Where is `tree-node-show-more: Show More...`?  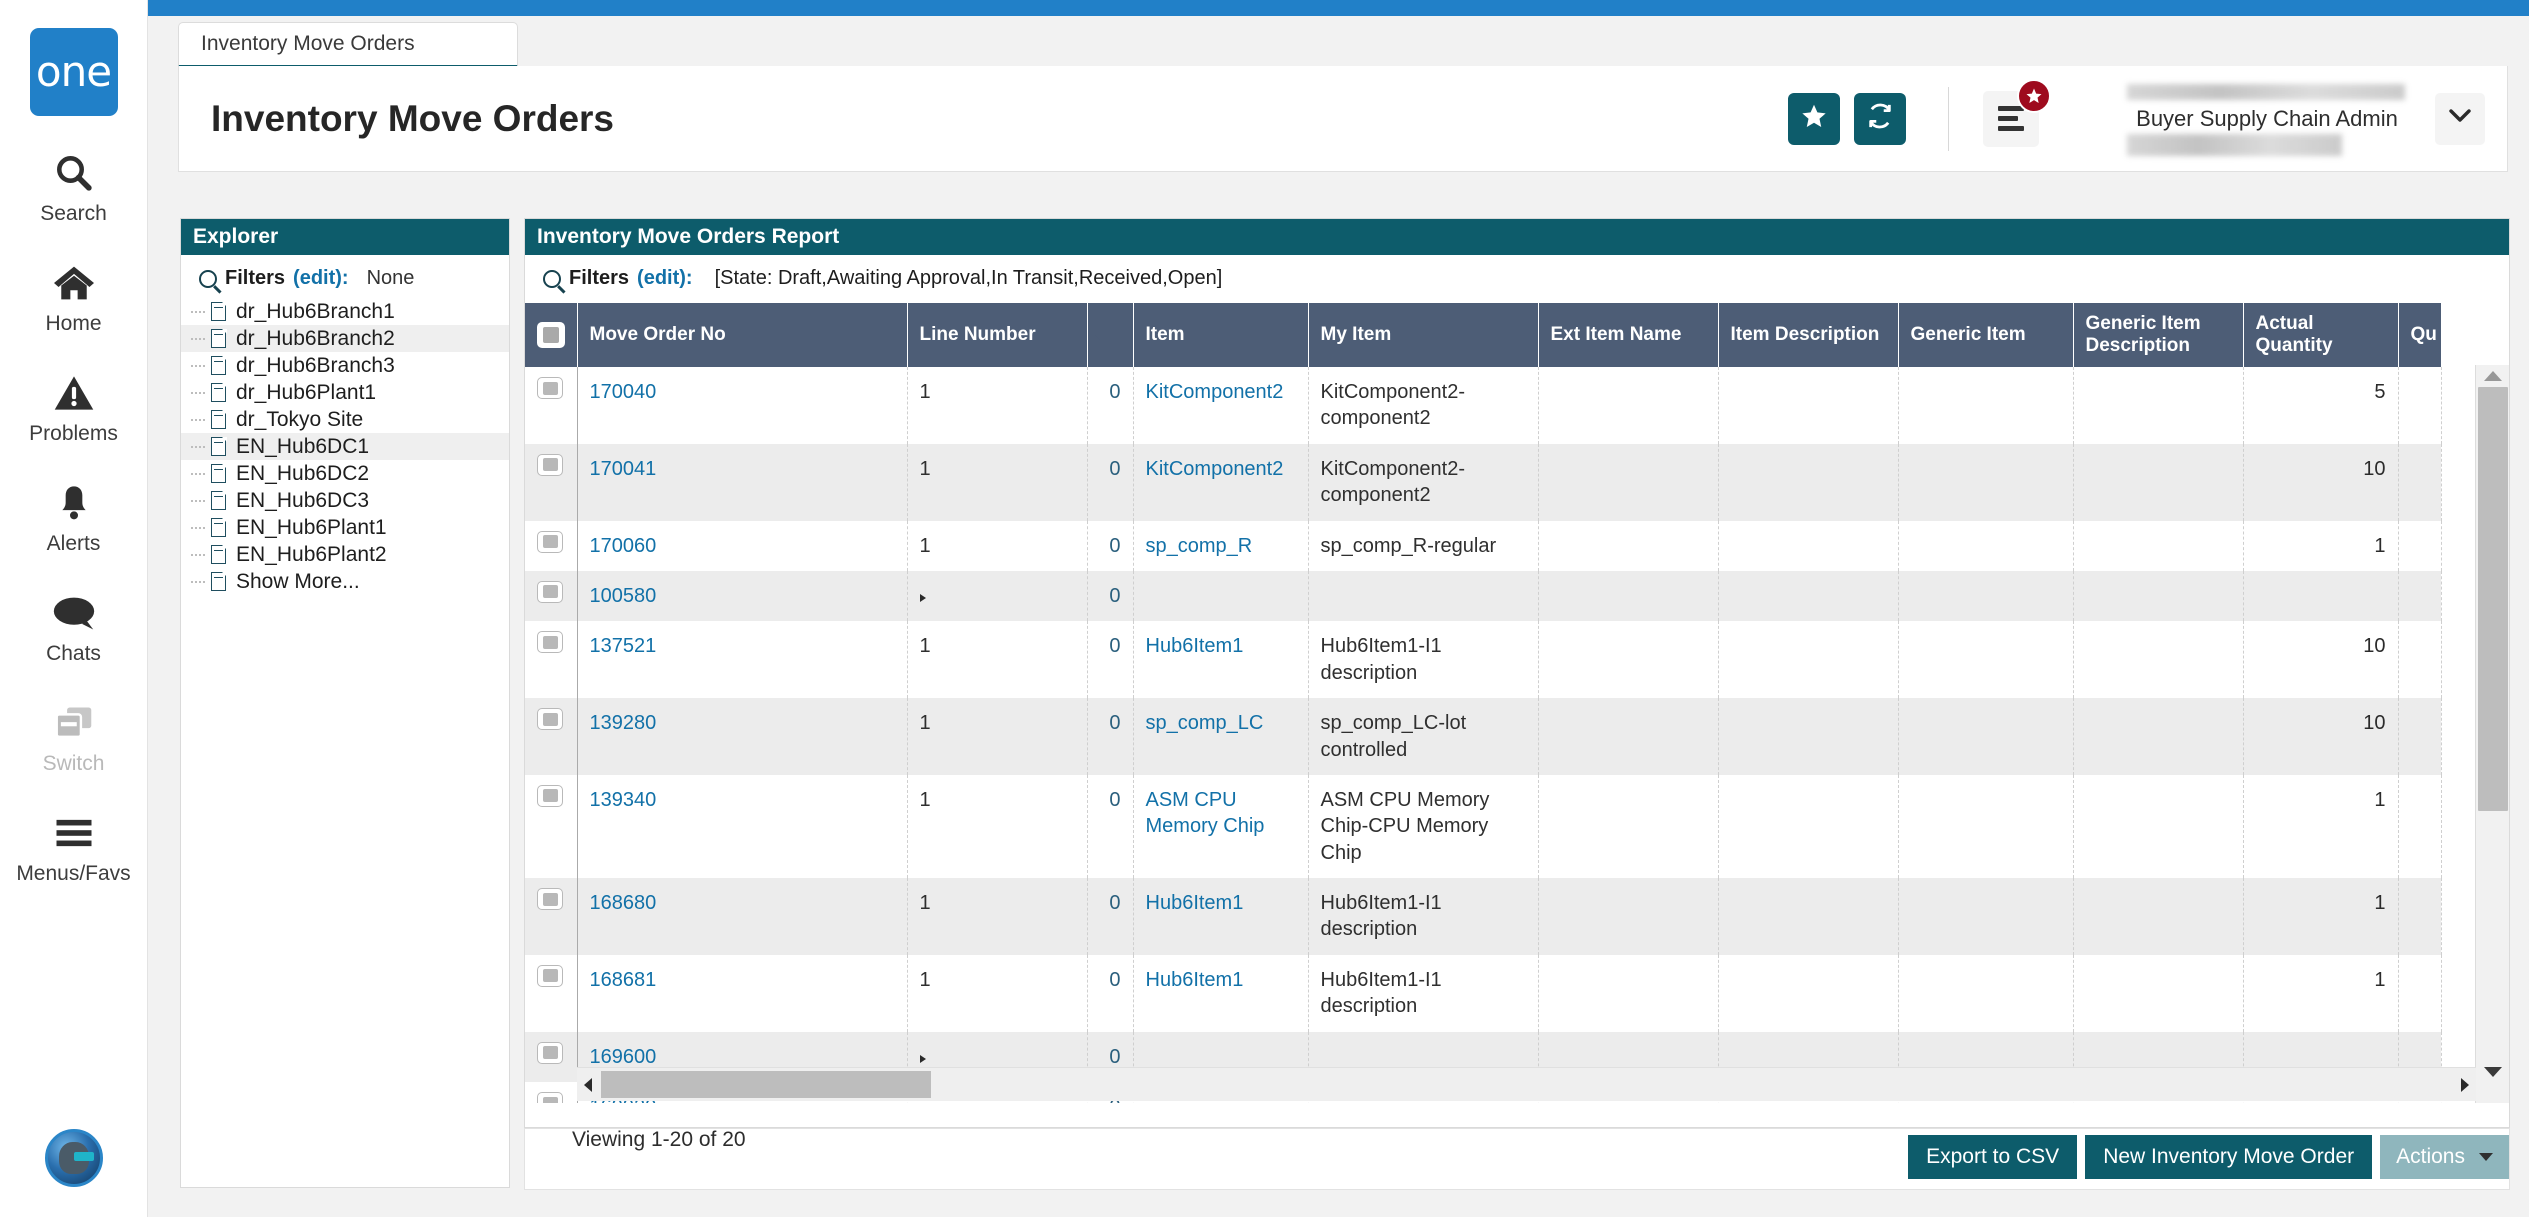 tree-node-show-more: Show More... is located at coordinates (345, 581).